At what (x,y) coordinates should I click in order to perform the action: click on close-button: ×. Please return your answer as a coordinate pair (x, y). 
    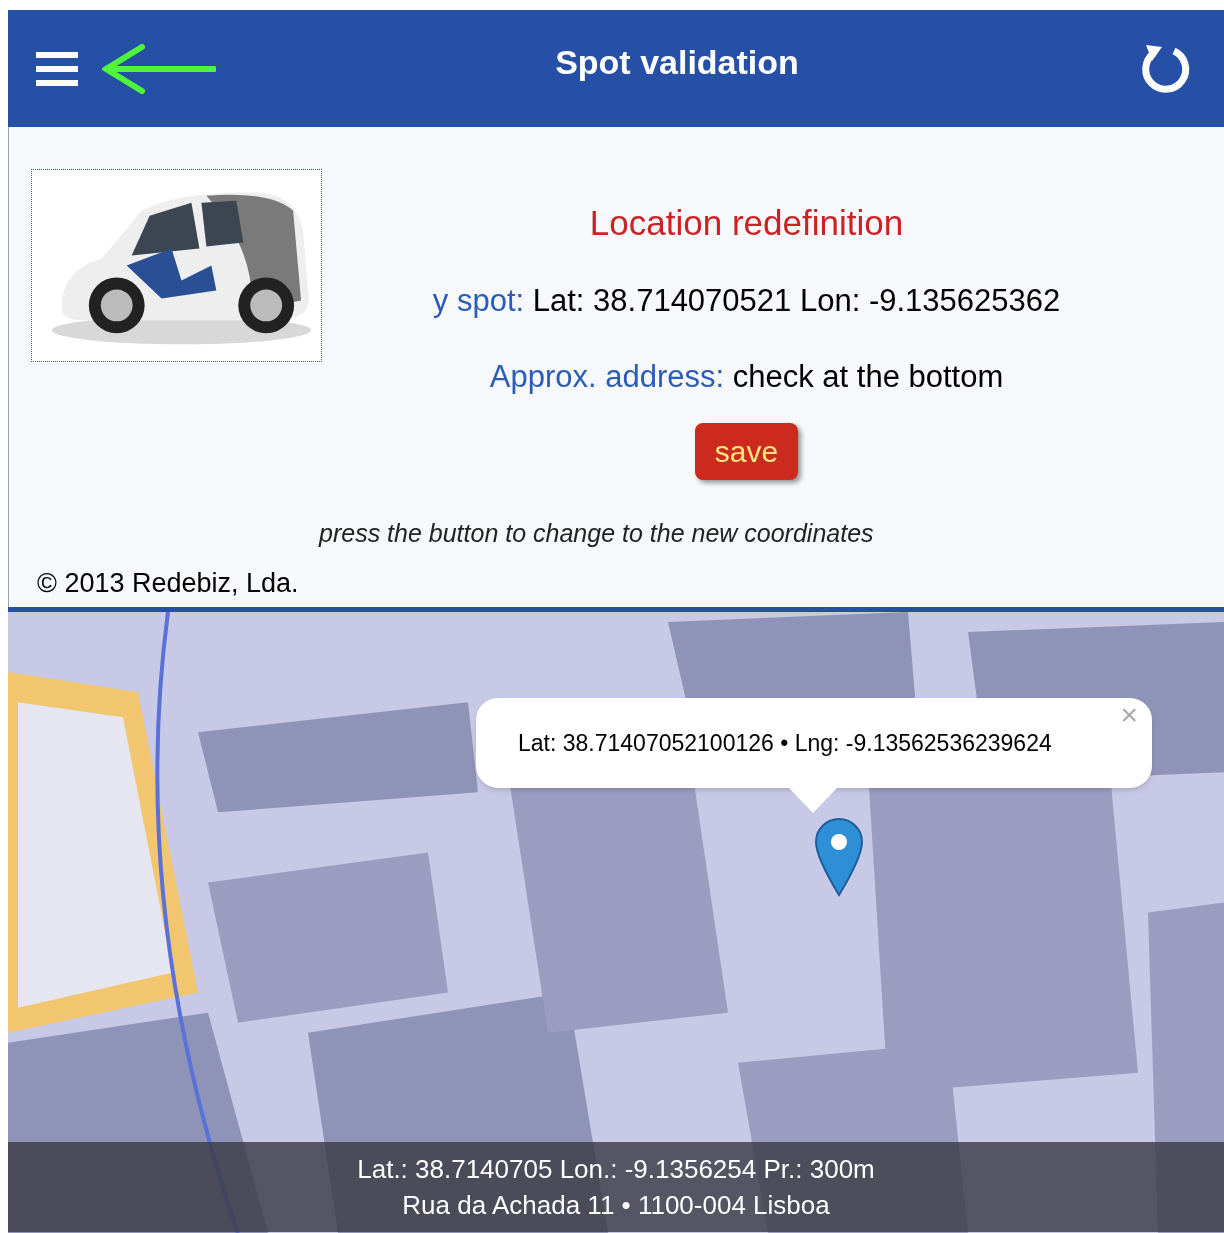
    Looking at the image, I should click on (1129, 715).